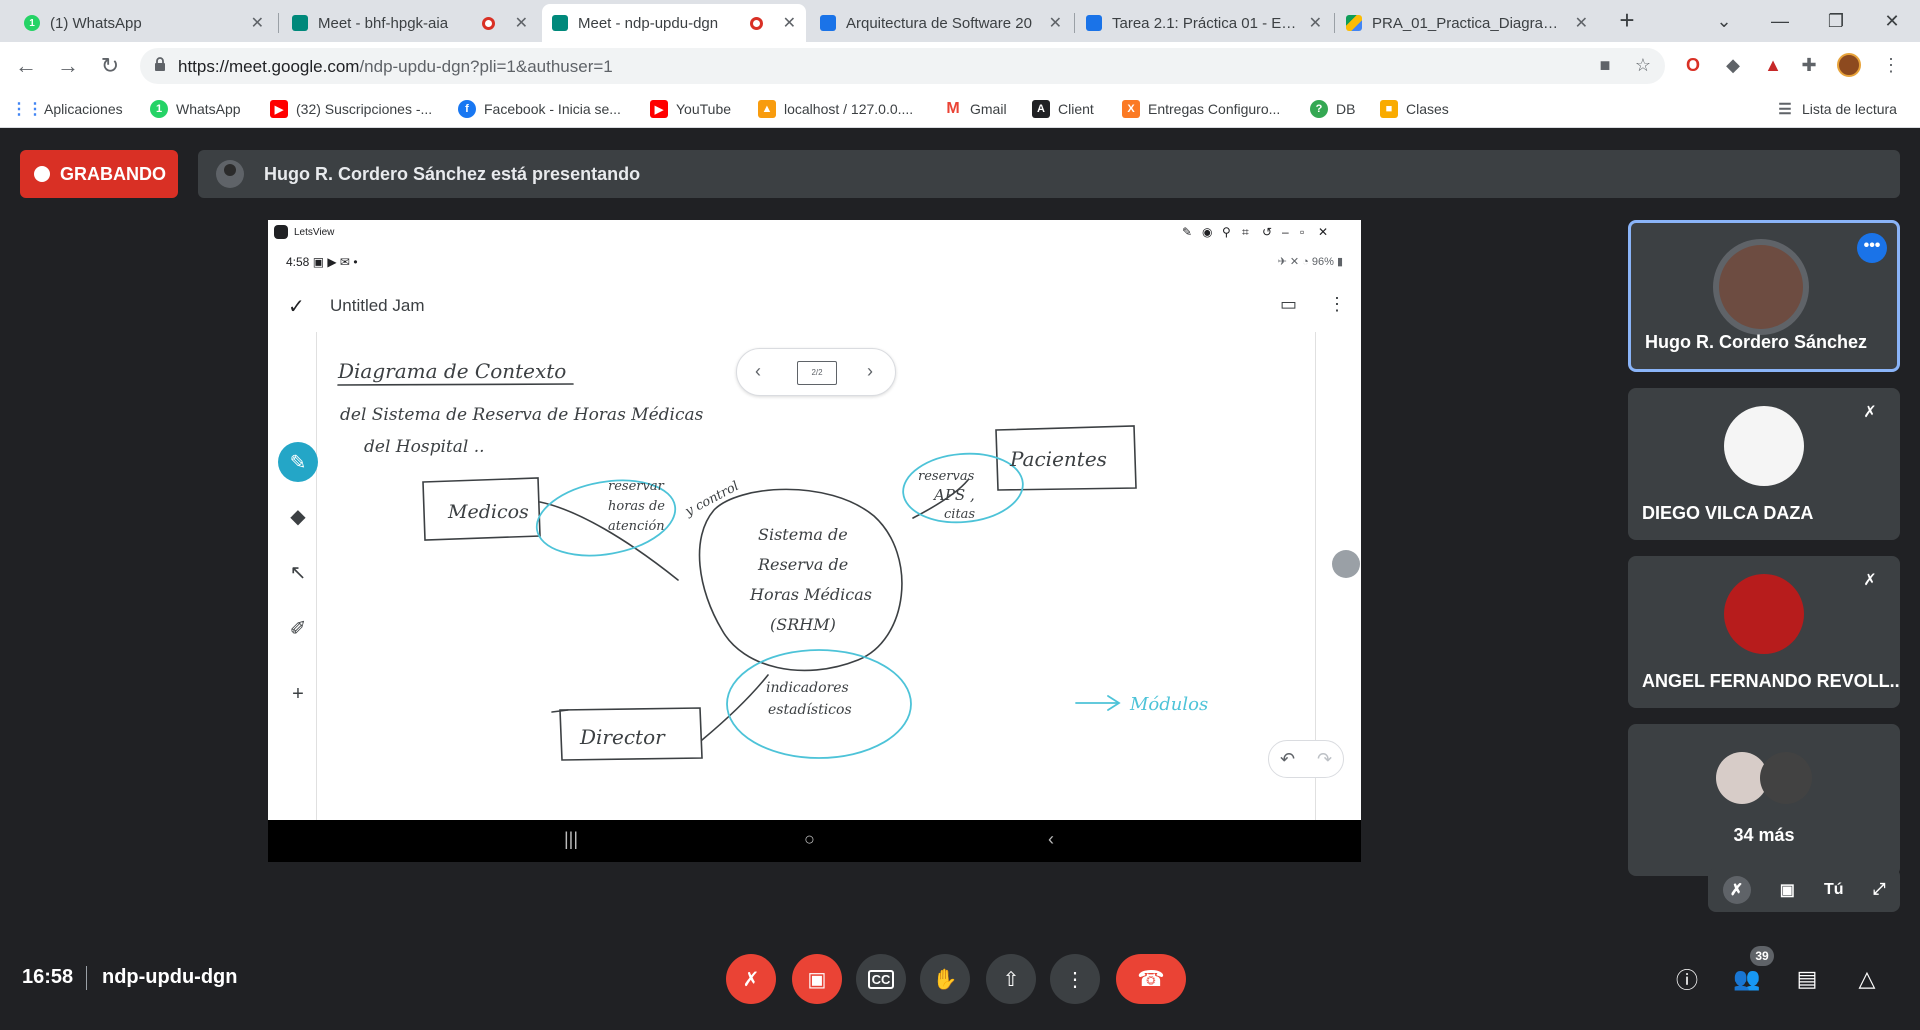 This screenshot has width=1920, height=1030. Describe the element at coordinates (42, 174) in the screenshot. I see `record-dot-icon` at that location.